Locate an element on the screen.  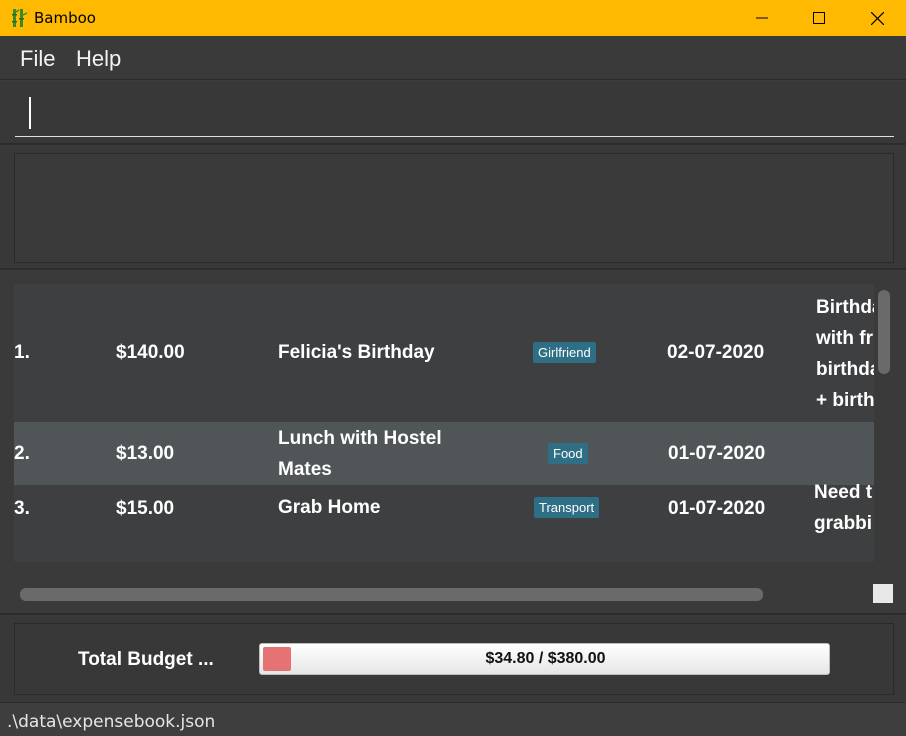
command-input is located at coordinates (454, 115).